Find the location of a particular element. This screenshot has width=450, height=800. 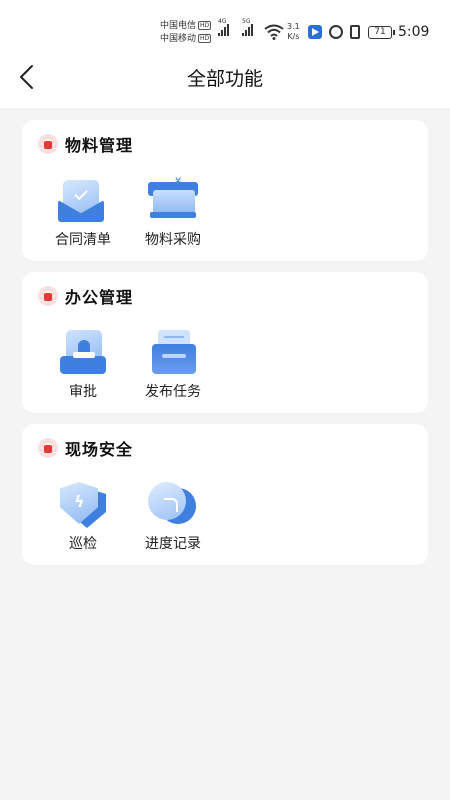

function-label: 发布任务 is located at coordinates (173, 392).